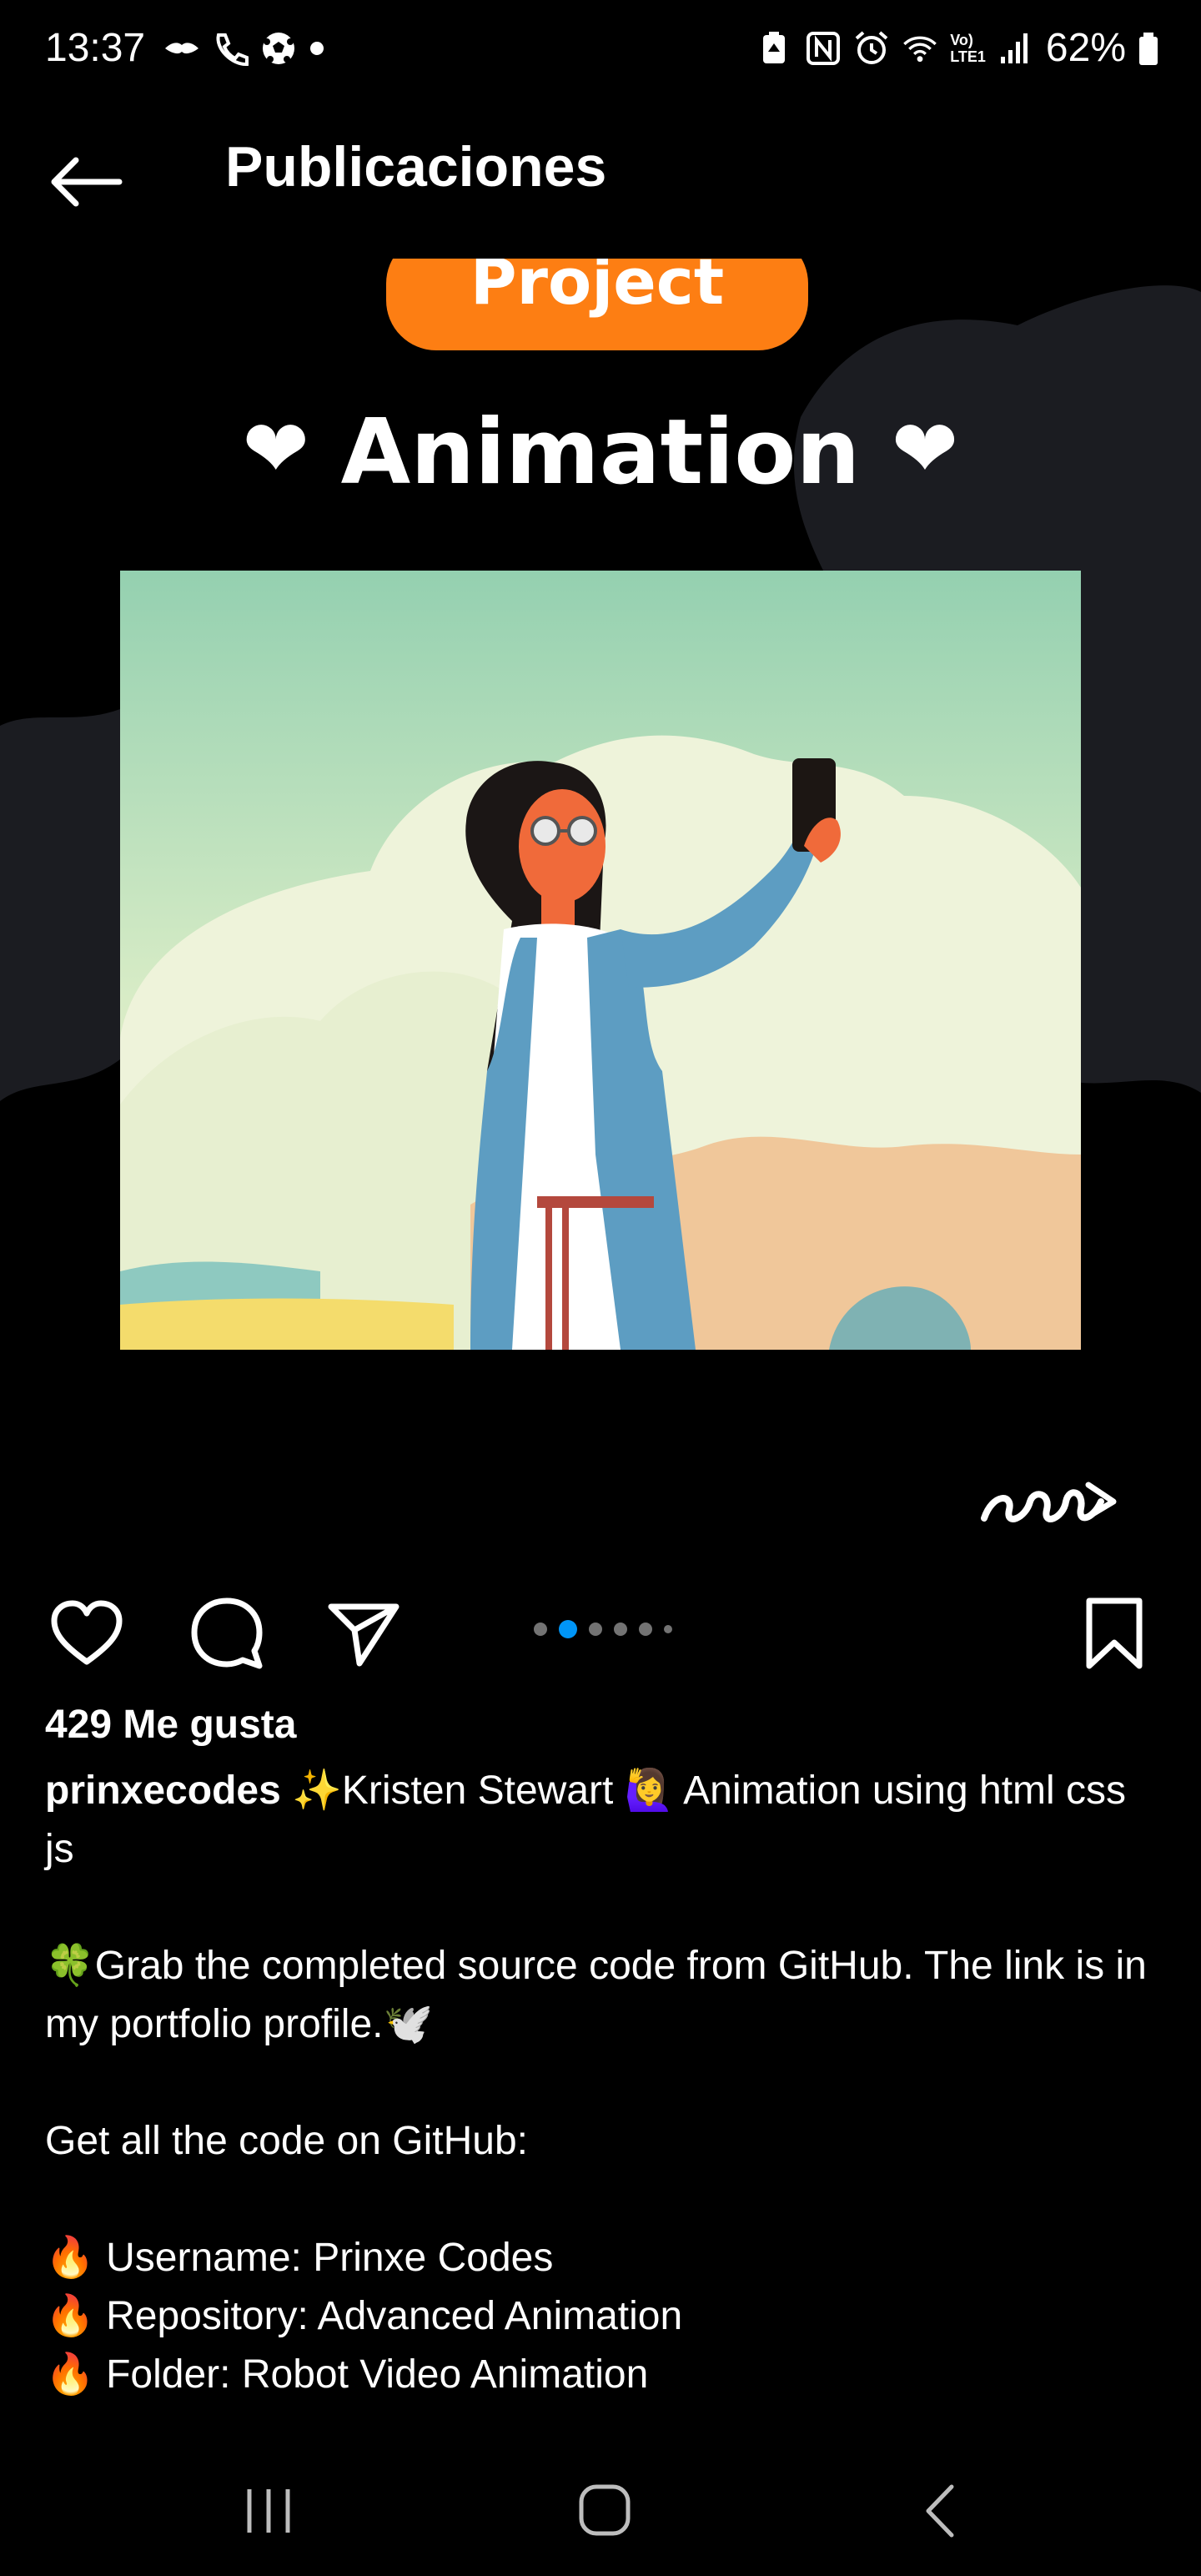 The image size is (1201, 2576). I want to click on home-icon, so click(605, 2510).